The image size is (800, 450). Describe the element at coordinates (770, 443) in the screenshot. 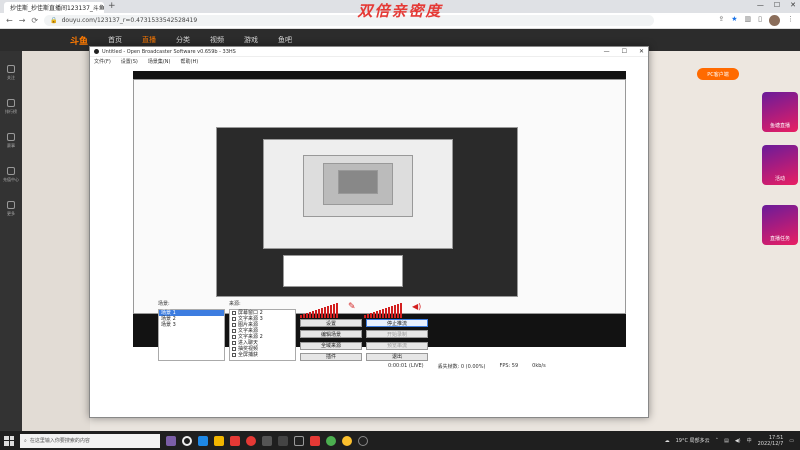

I see `clock-date: 2022/12/7` at that location.